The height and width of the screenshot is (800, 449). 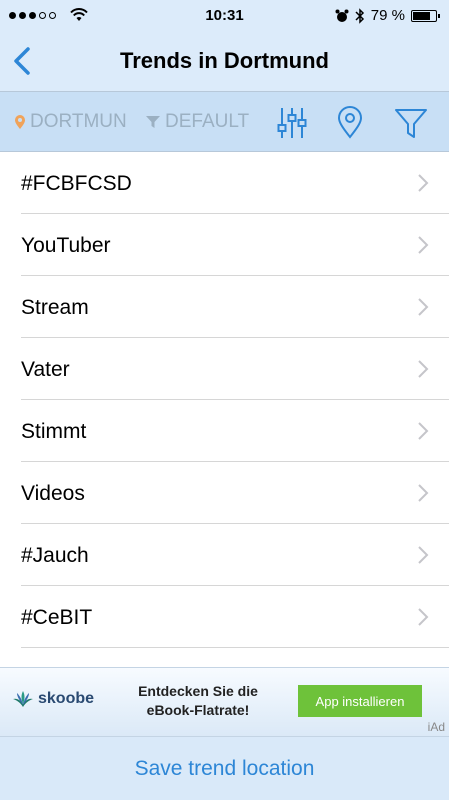 I want to click on sliders-icon, so click(x=292, y=123).